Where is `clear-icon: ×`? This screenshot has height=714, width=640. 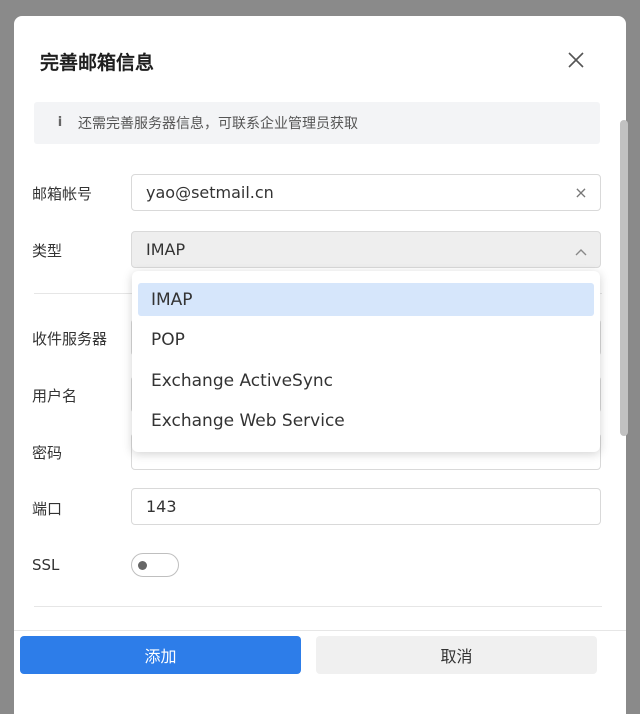
clear-icon: × is located at coordinates (581, 193).